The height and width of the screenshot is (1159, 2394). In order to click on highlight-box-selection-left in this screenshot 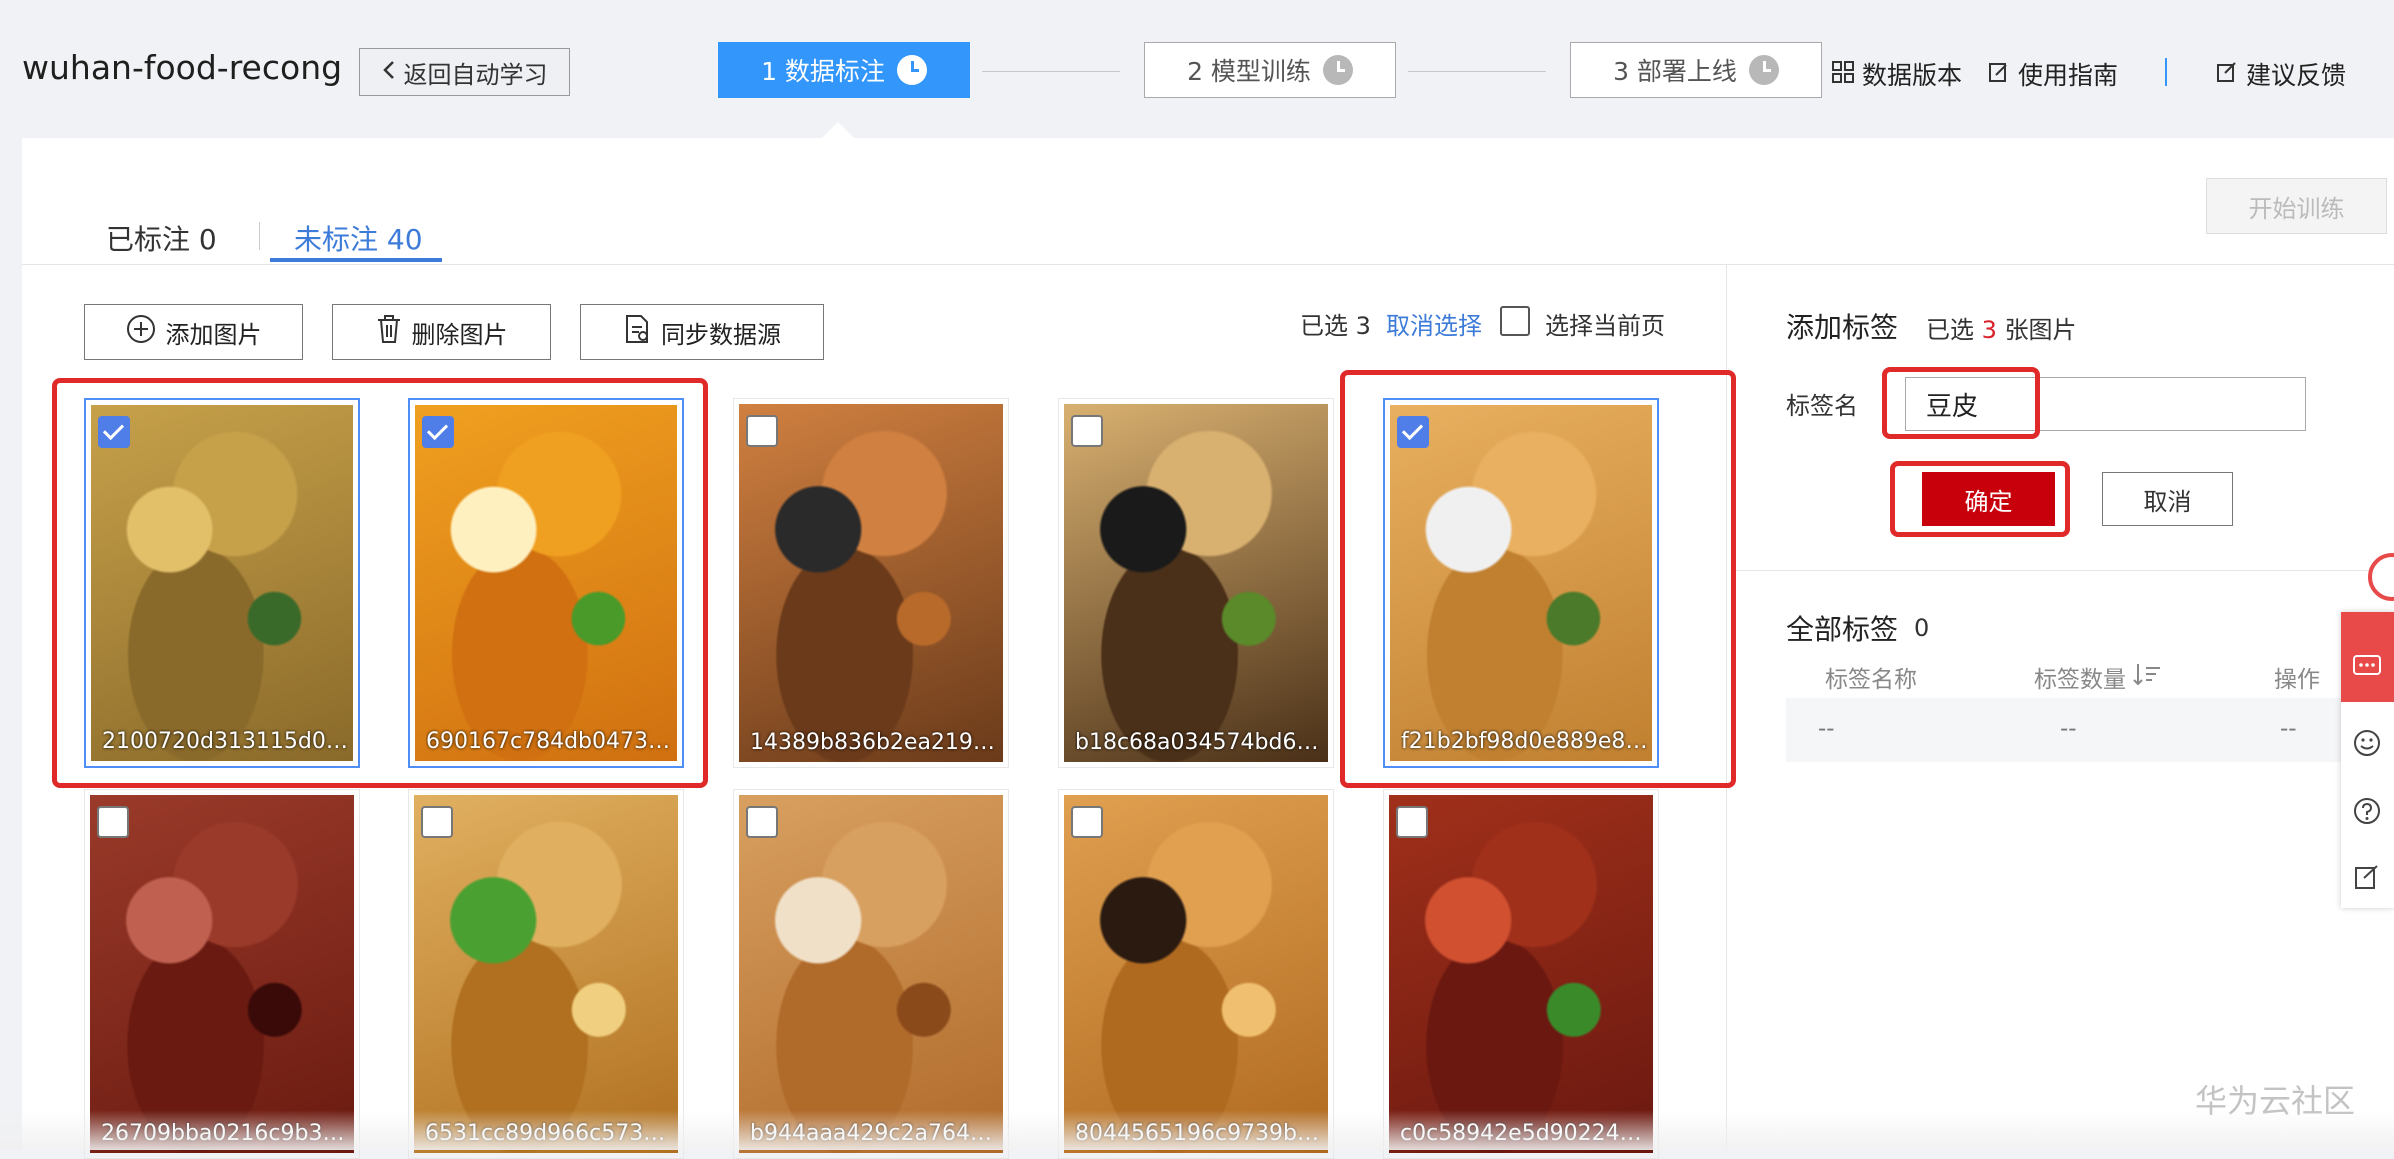, I will do `click(380, 583)`.